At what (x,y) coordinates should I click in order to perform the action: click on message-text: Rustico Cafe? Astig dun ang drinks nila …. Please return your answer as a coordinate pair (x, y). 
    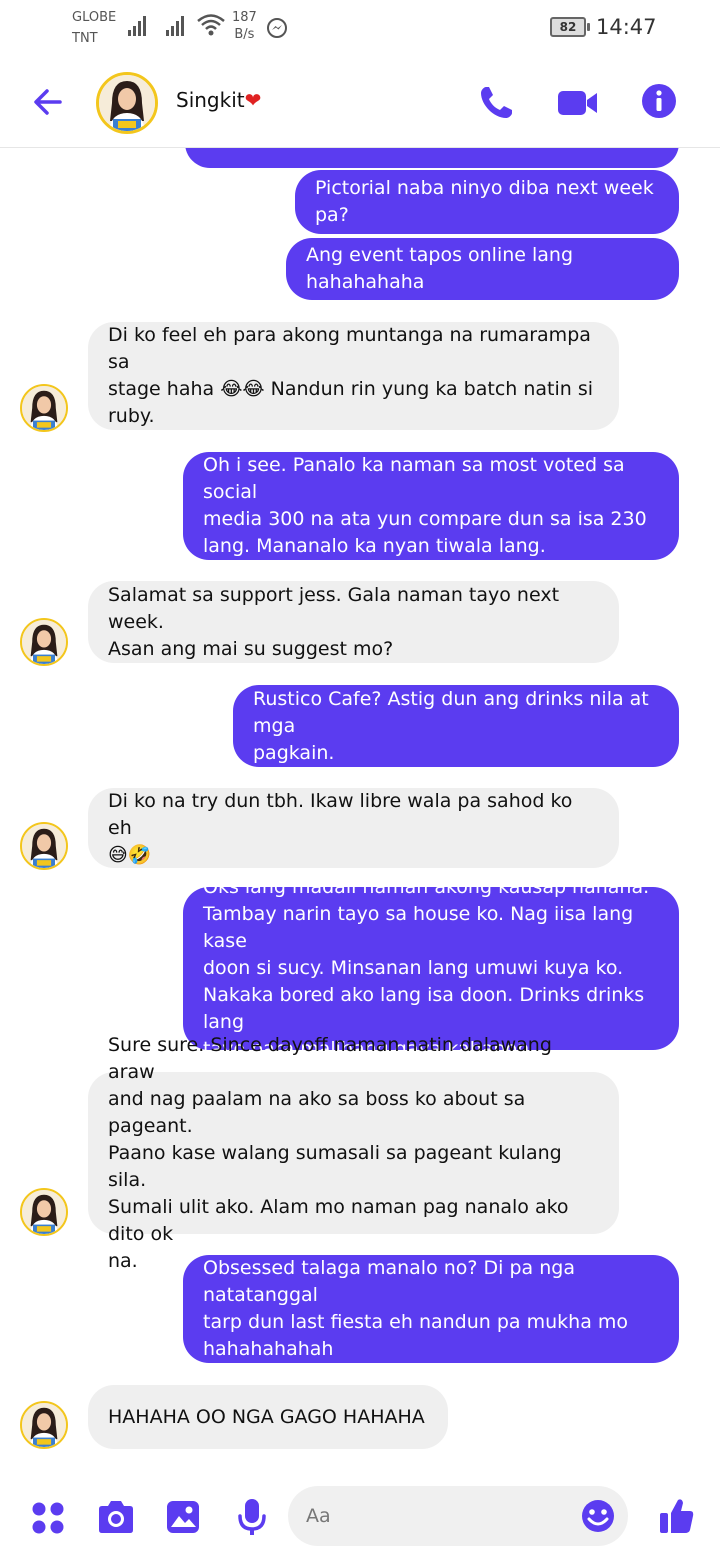
    Looking at the image, I should click on (451, 725).